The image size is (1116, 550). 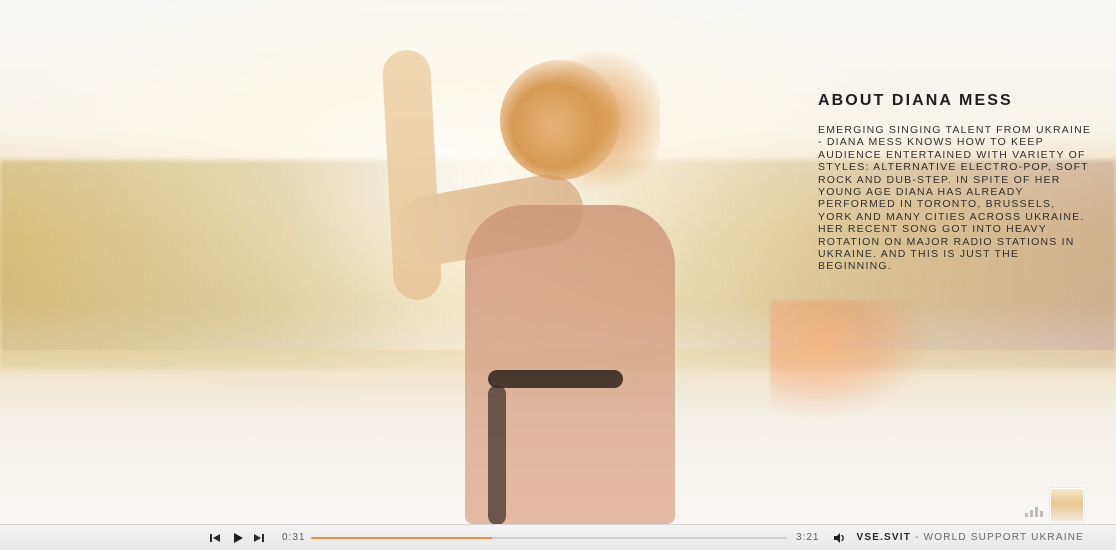 I want to click on previous-icon, so click(x=215, y=538).